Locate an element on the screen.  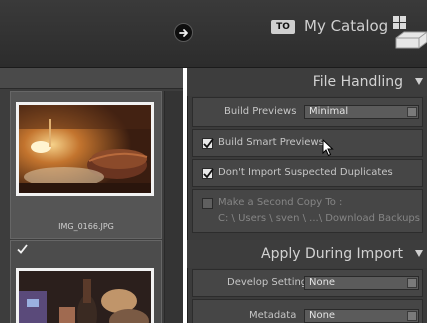
metadata-select: None is located at coordinates (361, 316).